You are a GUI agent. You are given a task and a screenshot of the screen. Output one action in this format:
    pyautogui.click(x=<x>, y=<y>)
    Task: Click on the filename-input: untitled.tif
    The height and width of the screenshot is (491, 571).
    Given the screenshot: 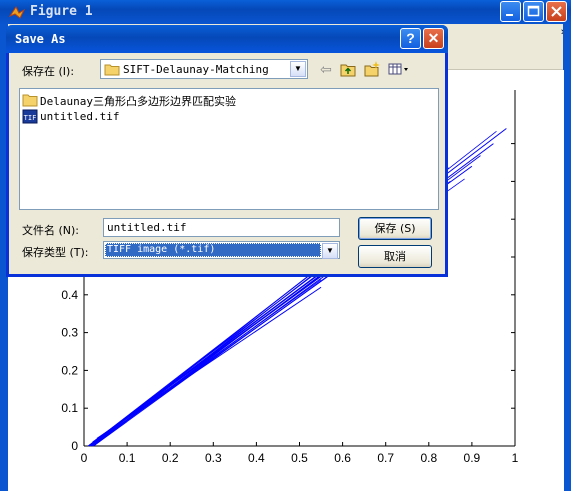 What is the action you would take?
    pyautogui.click(x=221, y=227)
    